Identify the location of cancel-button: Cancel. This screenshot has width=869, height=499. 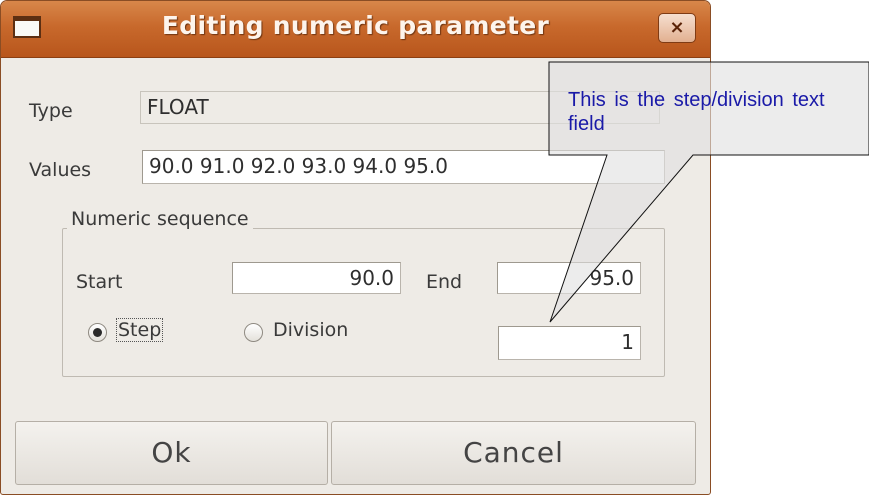
(513, 453).